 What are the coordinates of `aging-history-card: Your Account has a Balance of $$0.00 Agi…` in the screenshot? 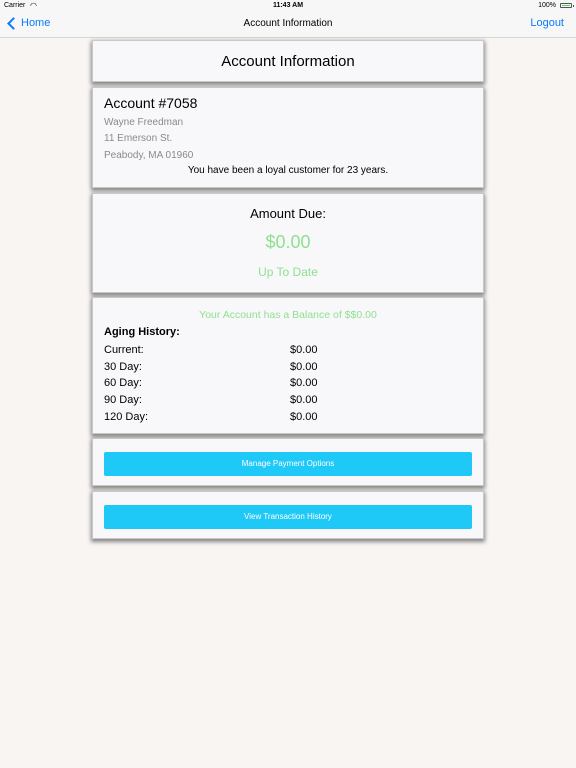 It's located at (288, 365).